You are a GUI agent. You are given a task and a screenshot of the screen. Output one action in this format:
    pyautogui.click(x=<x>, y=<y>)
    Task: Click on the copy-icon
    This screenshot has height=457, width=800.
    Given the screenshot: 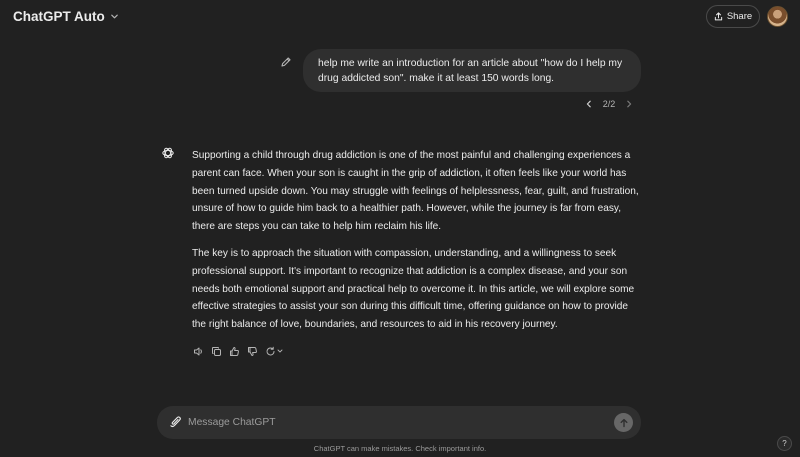 What is the action you would take?
    pyautogui.click(x=216, y=351)
    